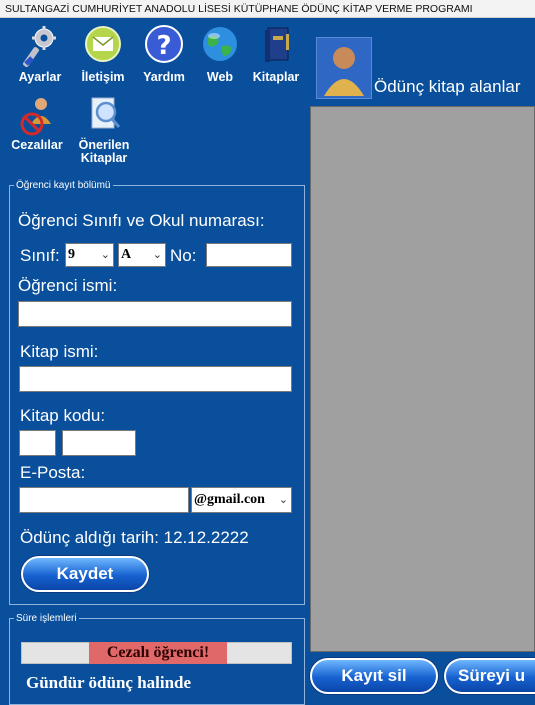 The width and height of the screenshot is (535, 705). I want to click on user-avatar, so click(344, 68).